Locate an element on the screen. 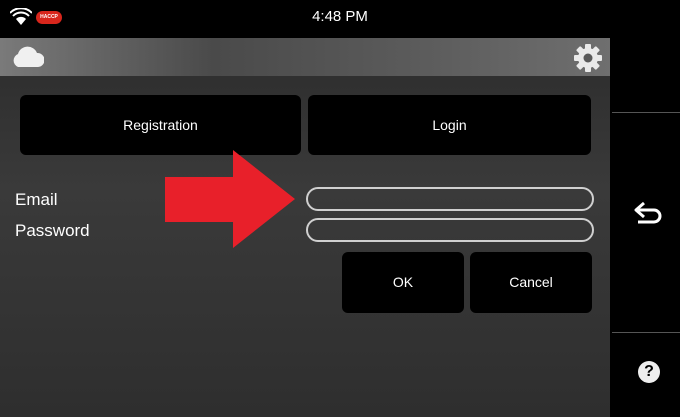  email-label: Email is located at coordinates (36, 199).